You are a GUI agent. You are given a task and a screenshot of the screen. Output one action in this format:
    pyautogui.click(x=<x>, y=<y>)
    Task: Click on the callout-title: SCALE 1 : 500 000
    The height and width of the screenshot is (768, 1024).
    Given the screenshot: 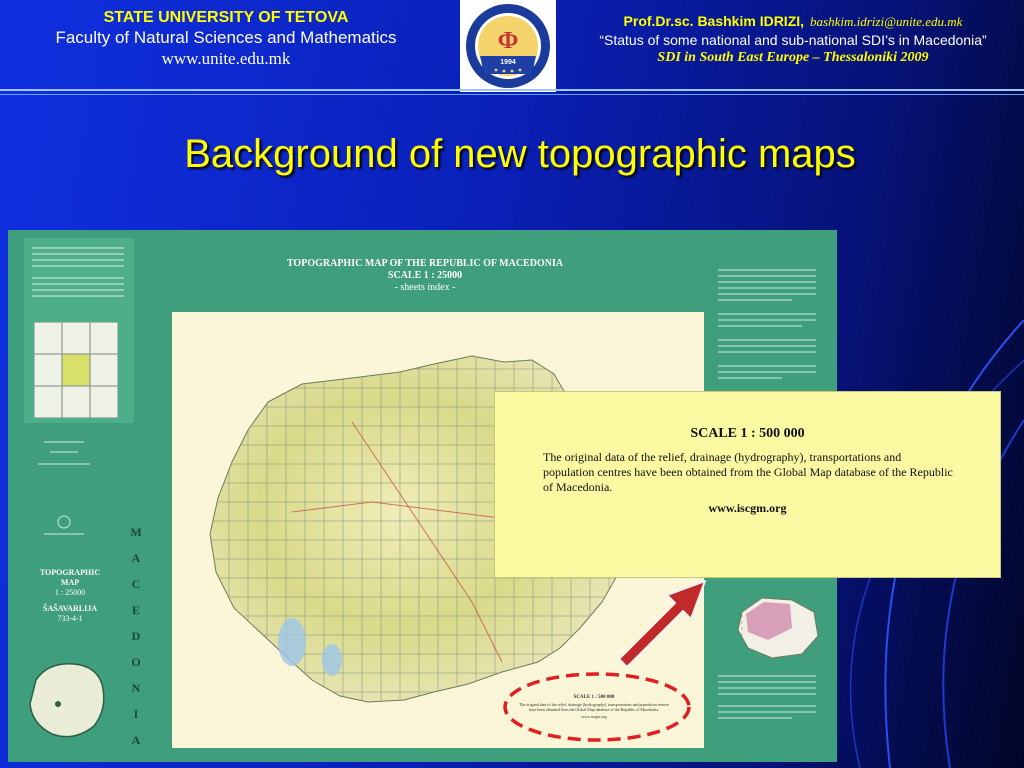 What is the action you would take?
    pyautogui.click(x=747, y=433)
    